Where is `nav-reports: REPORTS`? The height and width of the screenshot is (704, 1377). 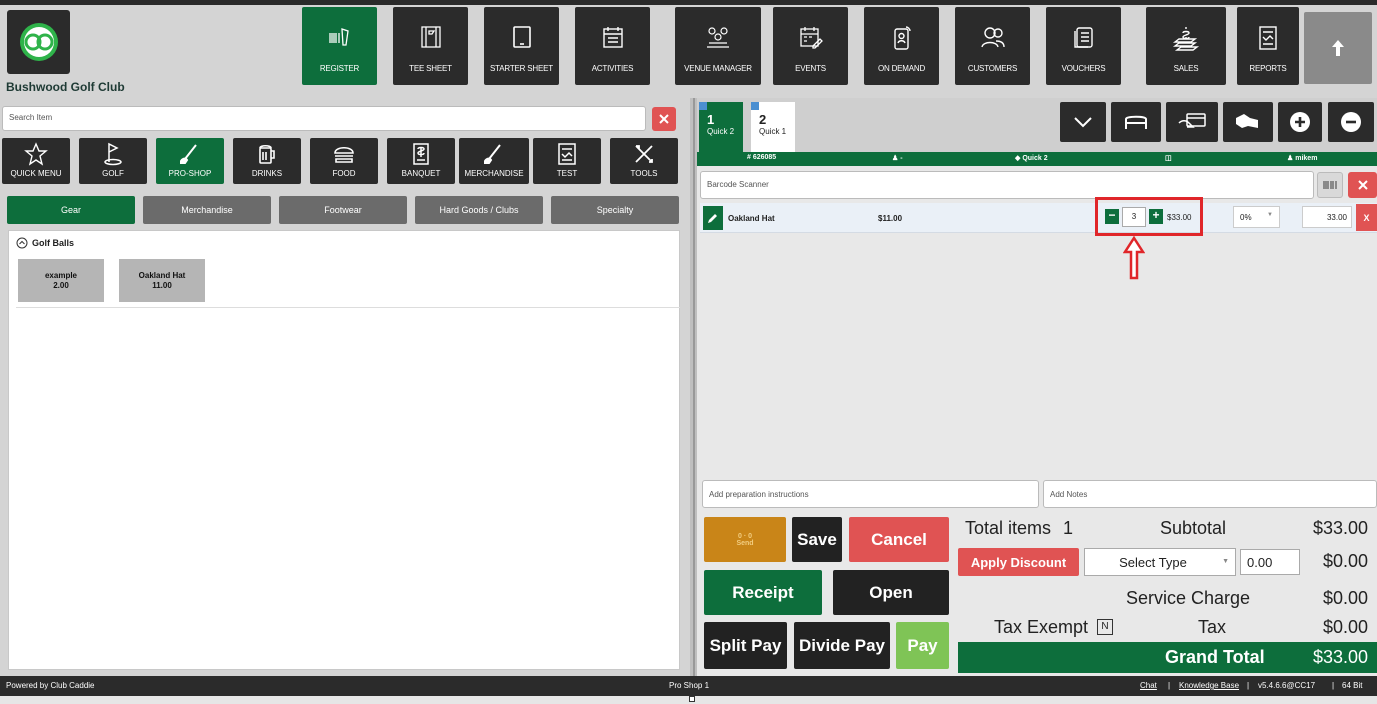
nav-reports: REPORTS is located at coordinates (1268, 46).